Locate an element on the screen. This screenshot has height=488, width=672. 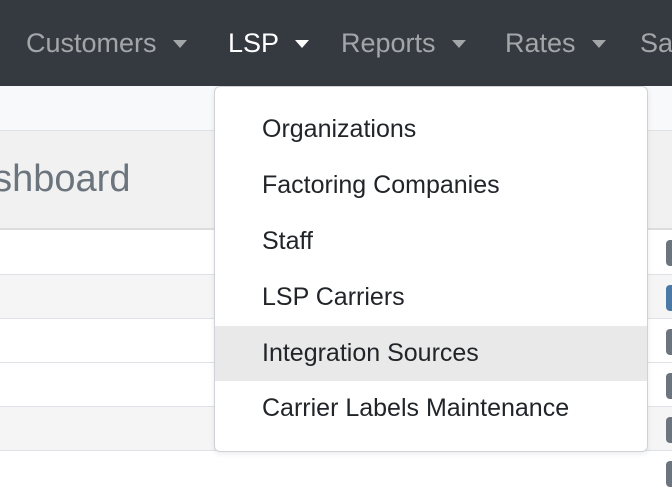
menu-item-factoring-companies: Factoring Companies is located at coordinates (431, 185).